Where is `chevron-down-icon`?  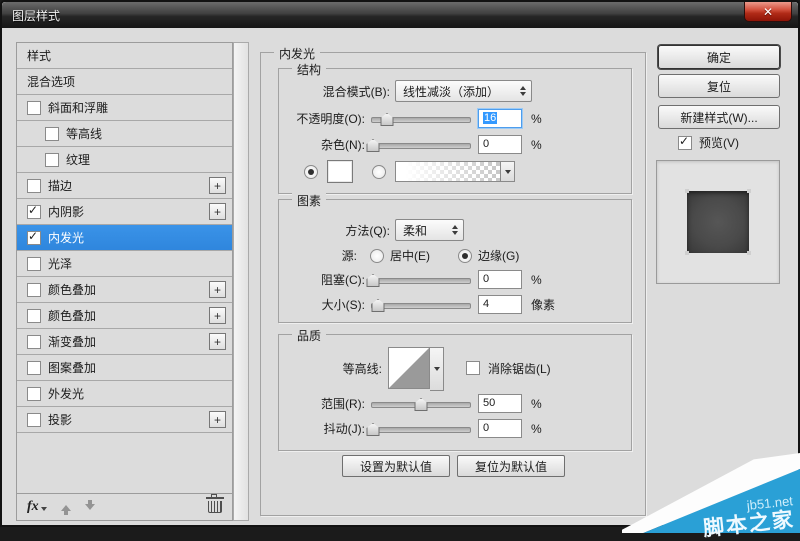 chevron-down-icon is located at coordinates (43, 510).